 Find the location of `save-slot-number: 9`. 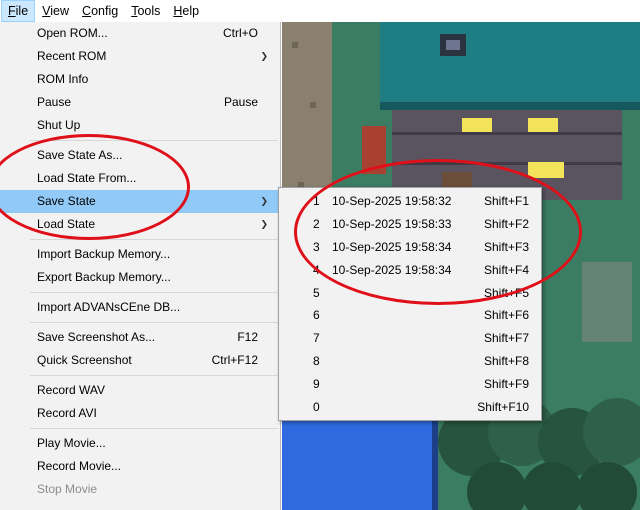

save-slot-number: 9 is located at coordinates (316, 384).